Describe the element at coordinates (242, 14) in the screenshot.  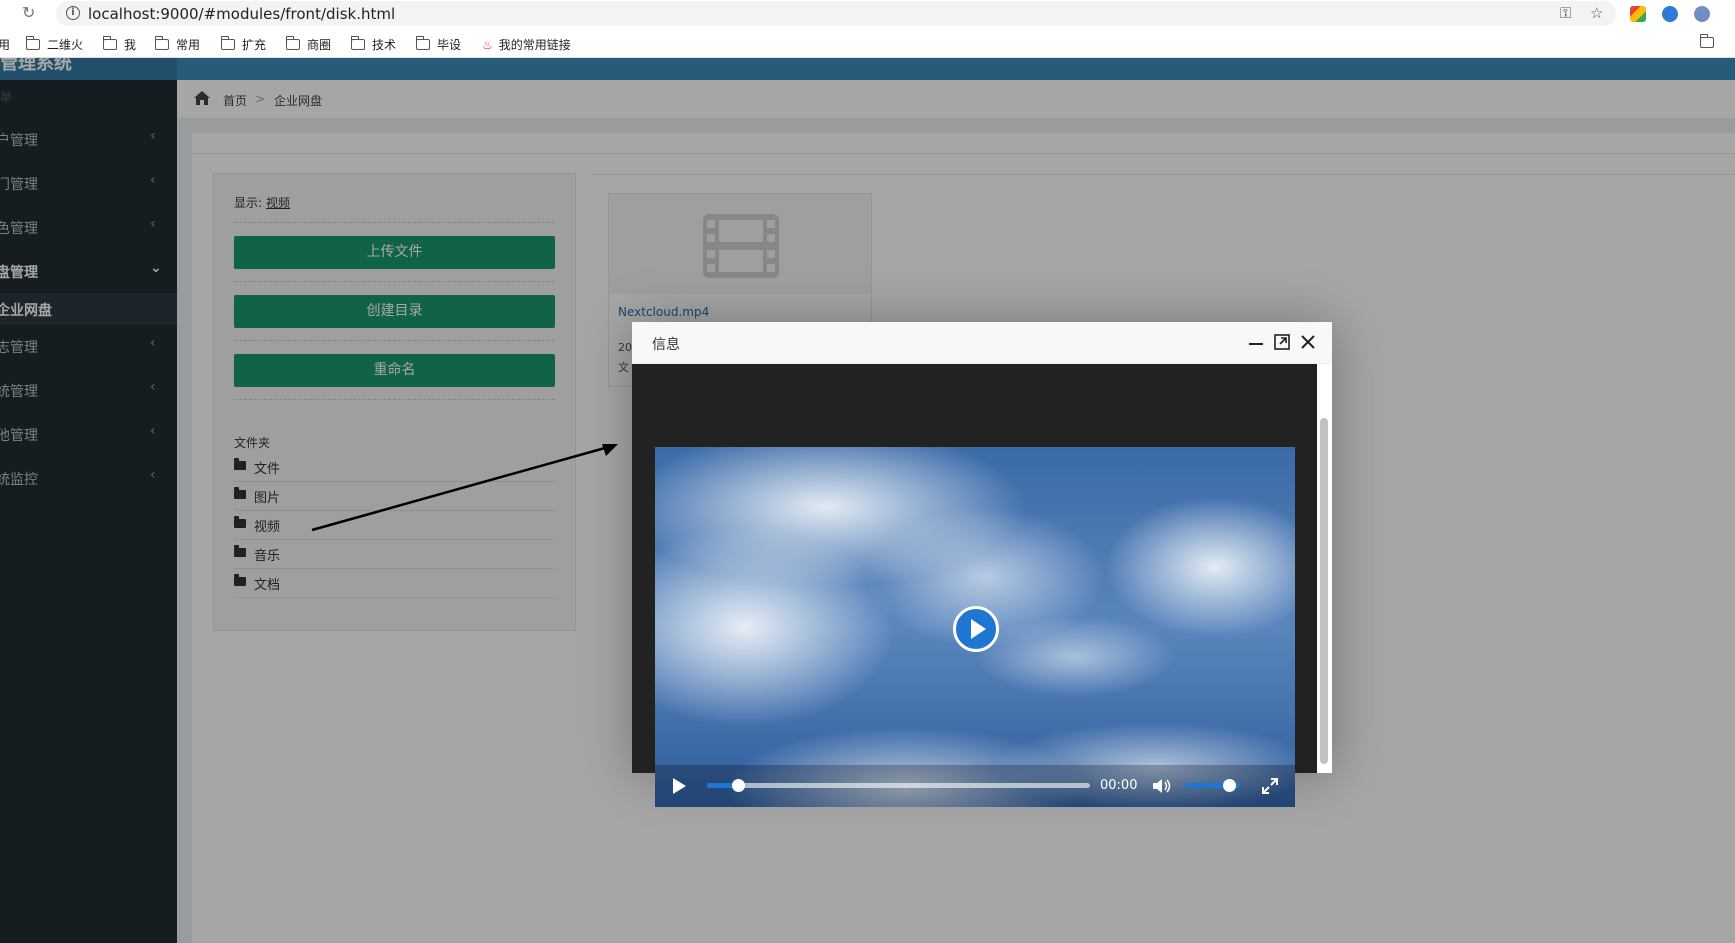
I see `url-text: localhost:9000/#modules/front/disk.html` at that location.